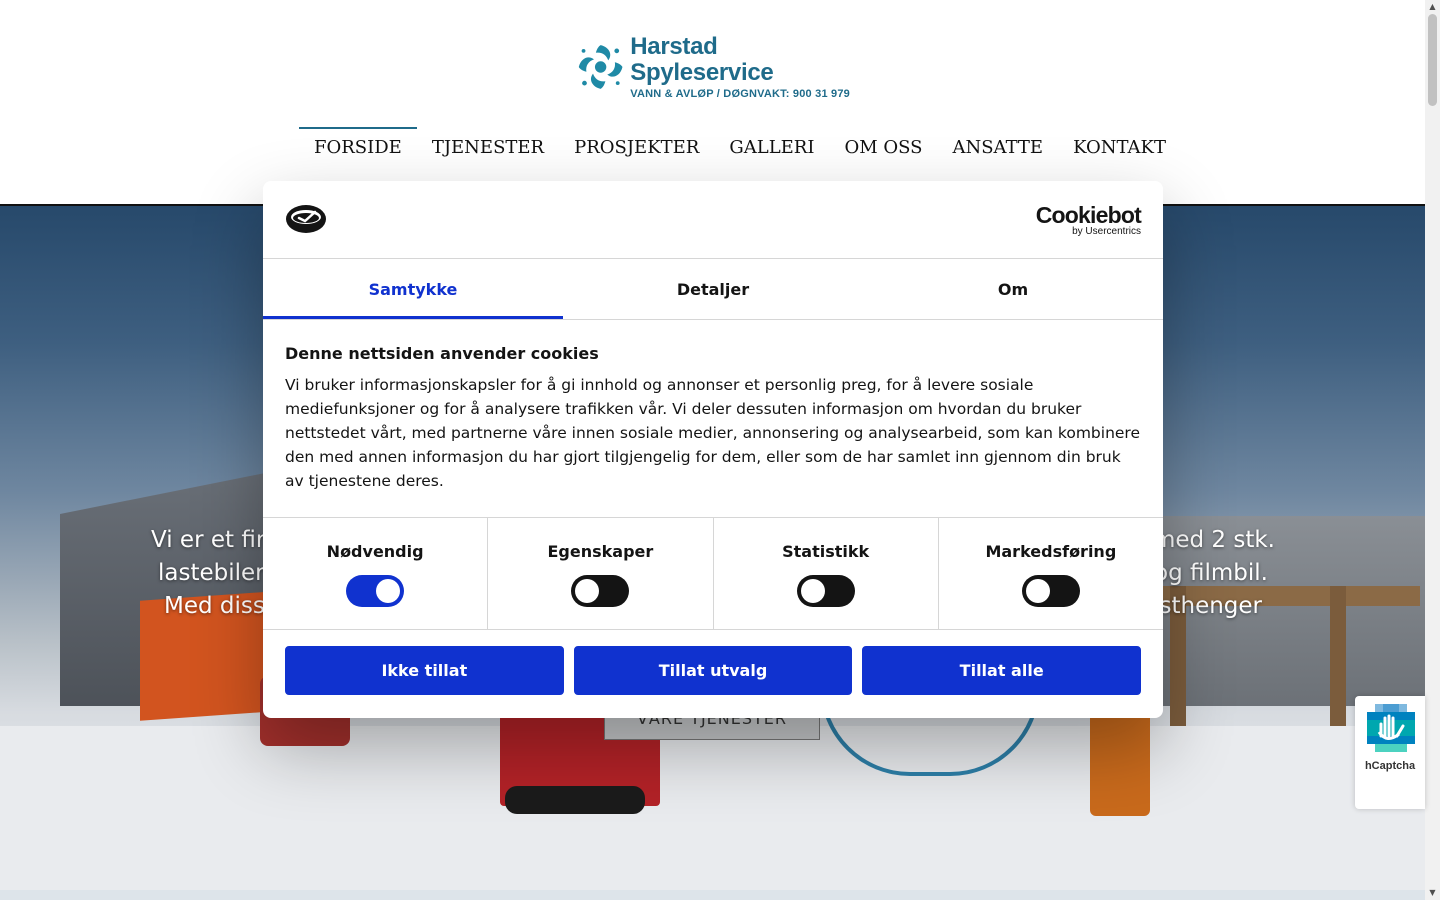 The width and height of the screenshot is (1440, 900). I want to click on cookie-dialog-buttons: Ikke tillat Tillat utvalg Tillat alle, so click(713, 670).